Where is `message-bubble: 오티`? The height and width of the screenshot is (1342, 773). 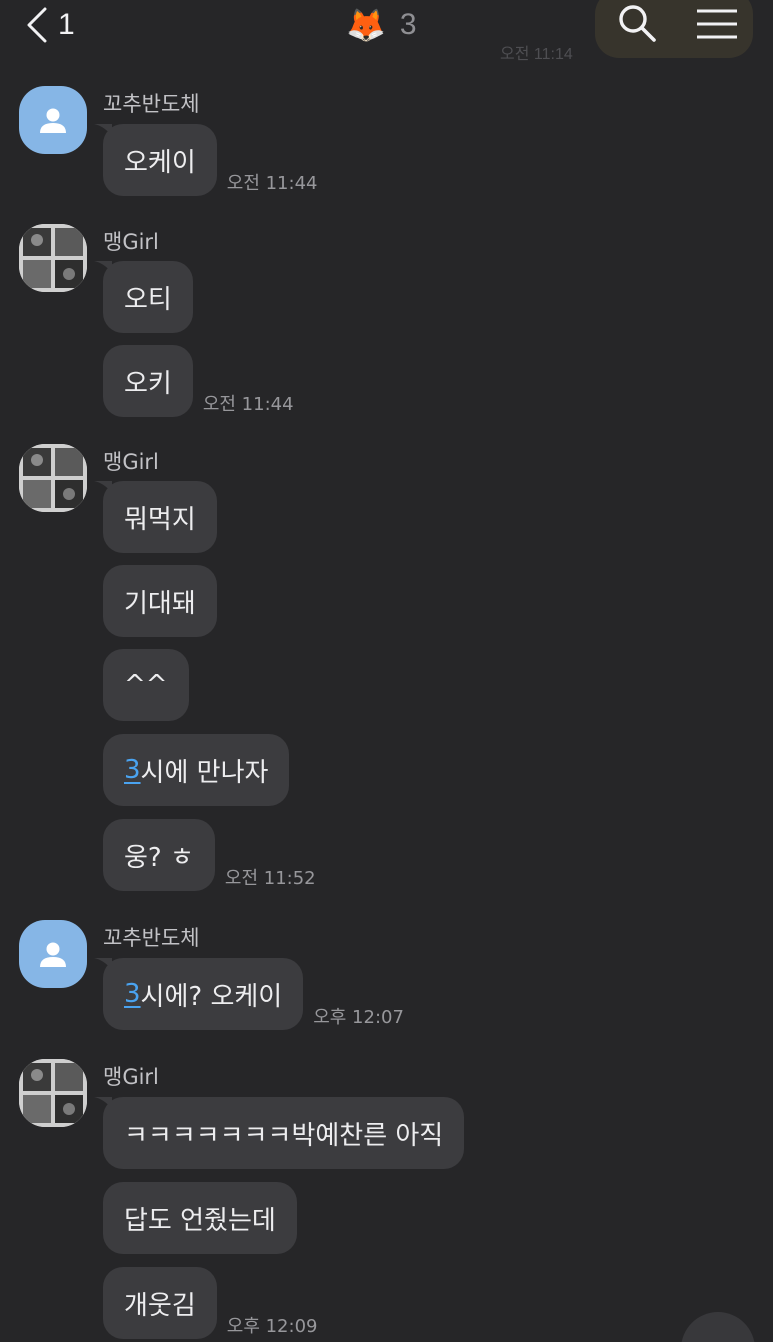 message-bubble: 오티 is located at coordinates (143, 297).